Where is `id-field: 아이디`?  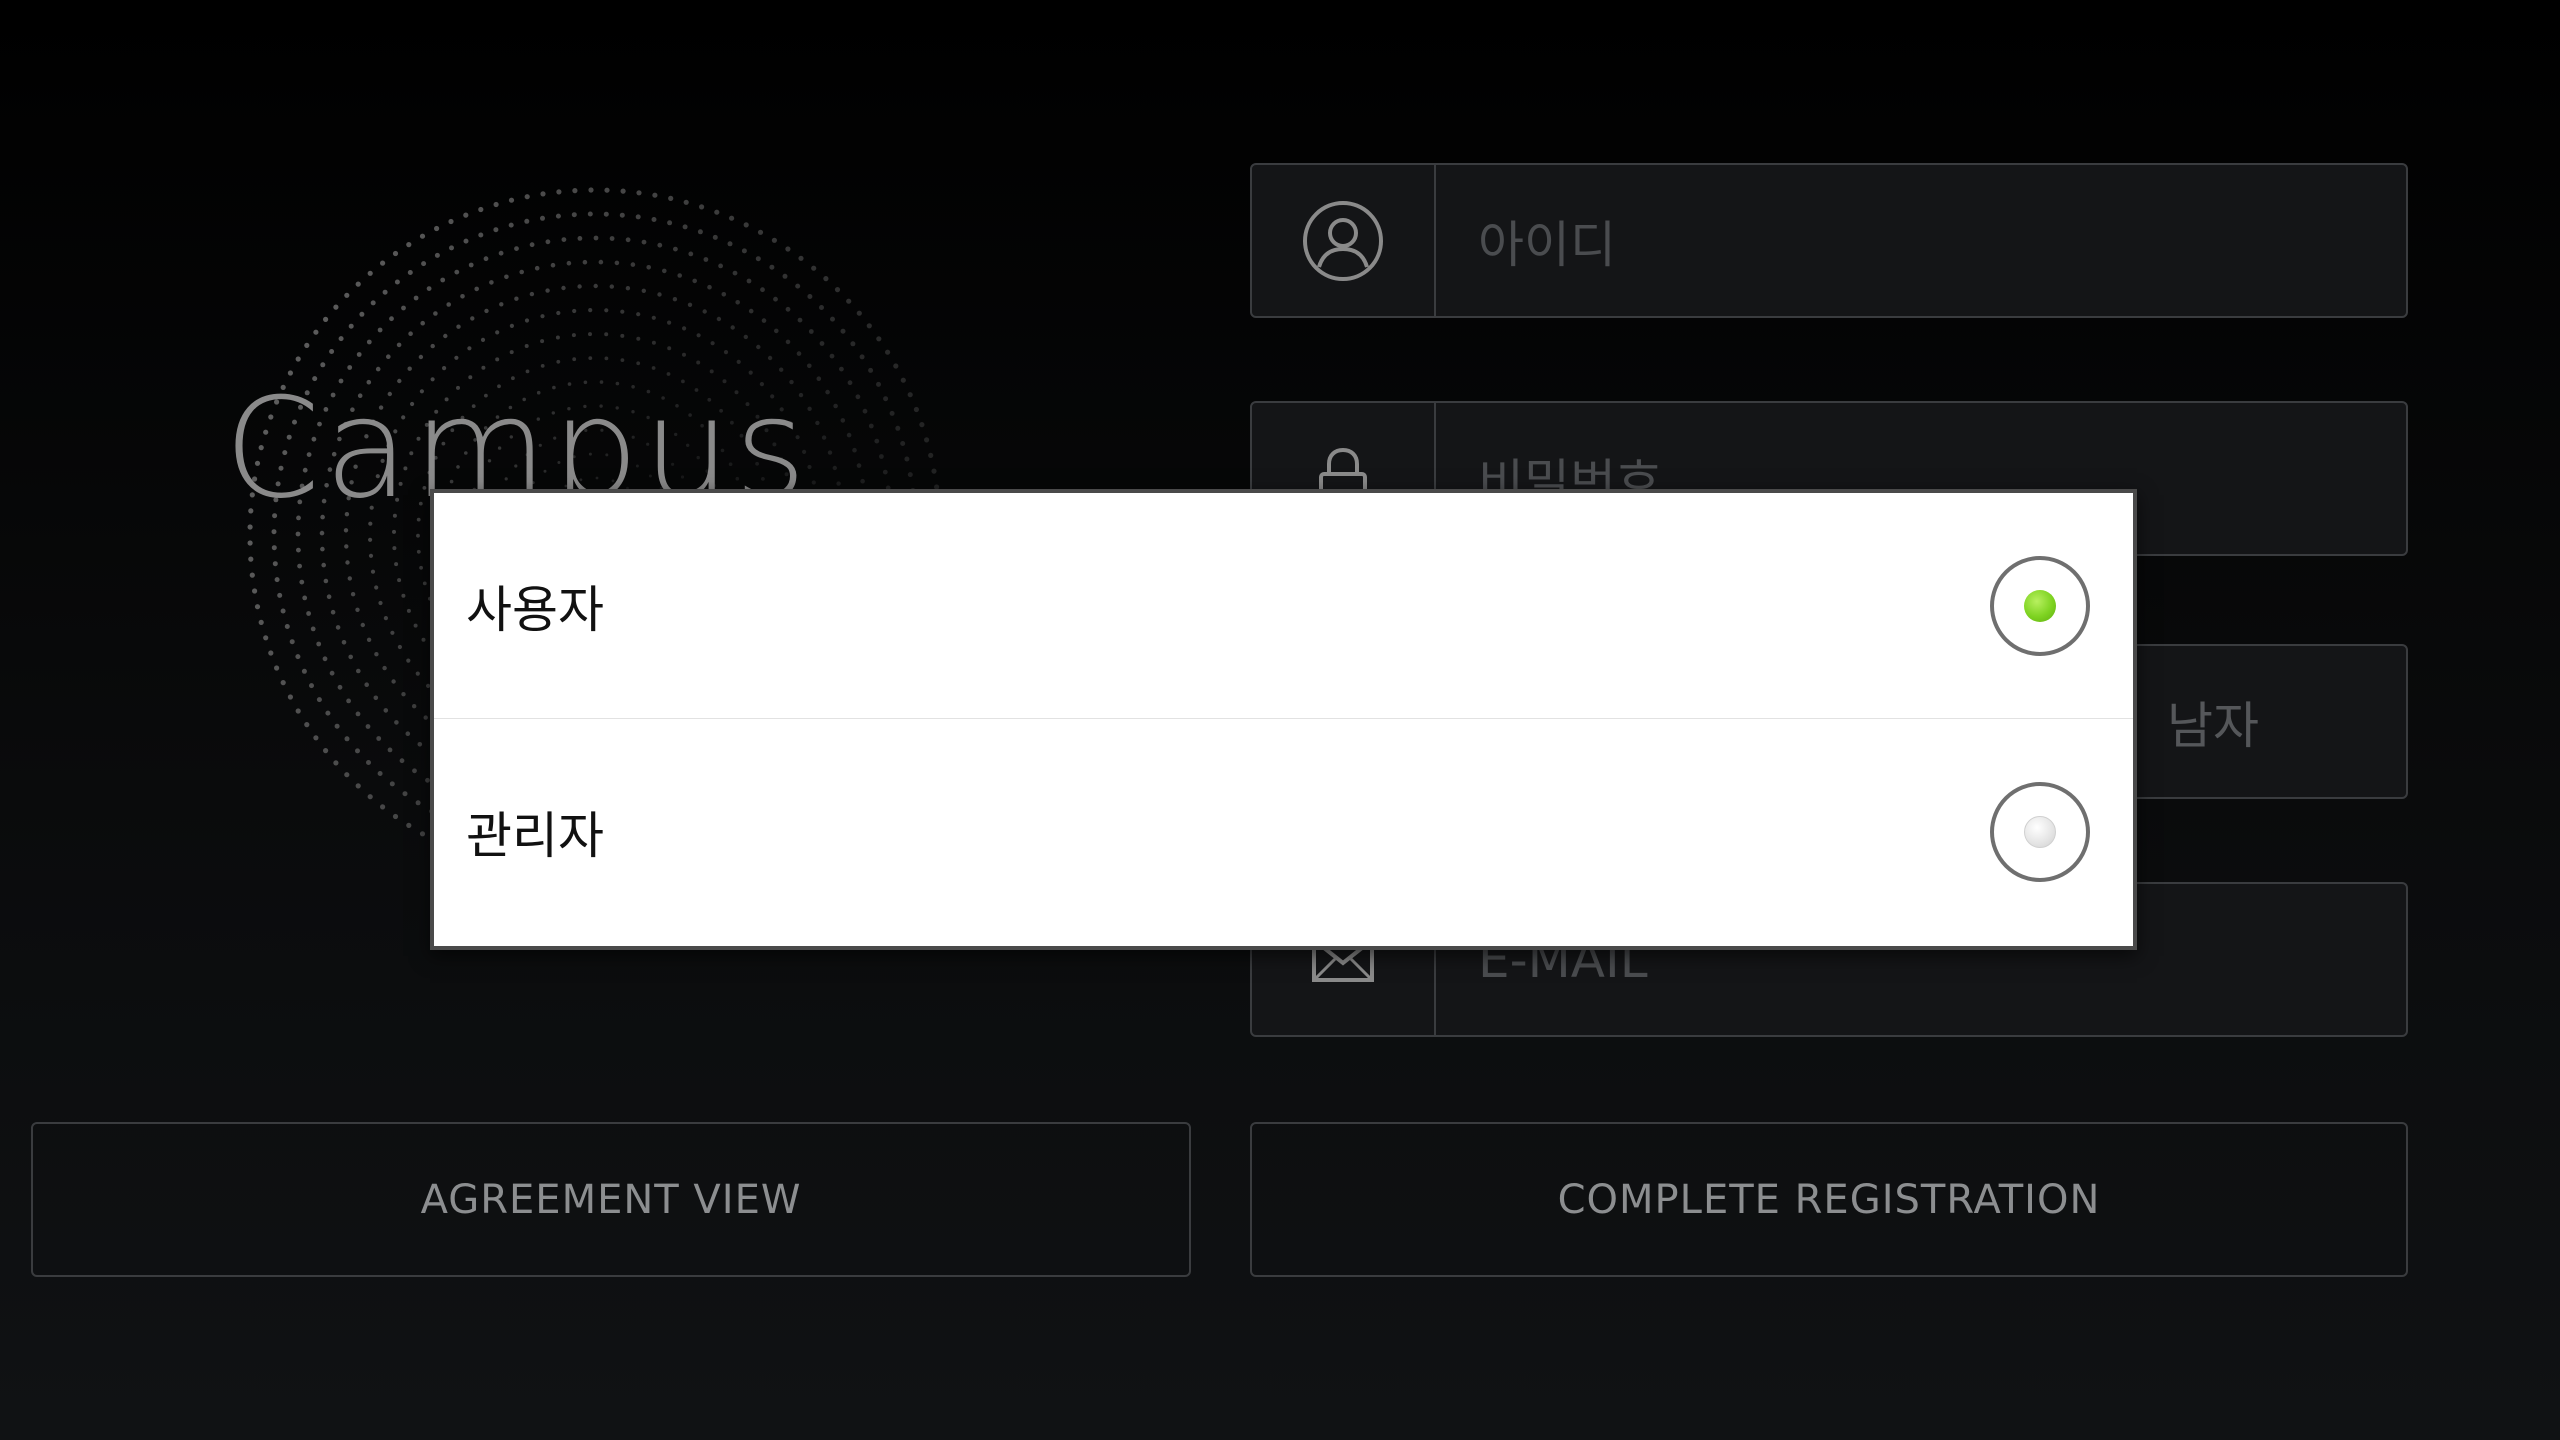
id-field: 아이디 is located at coordinates (1829, 240).